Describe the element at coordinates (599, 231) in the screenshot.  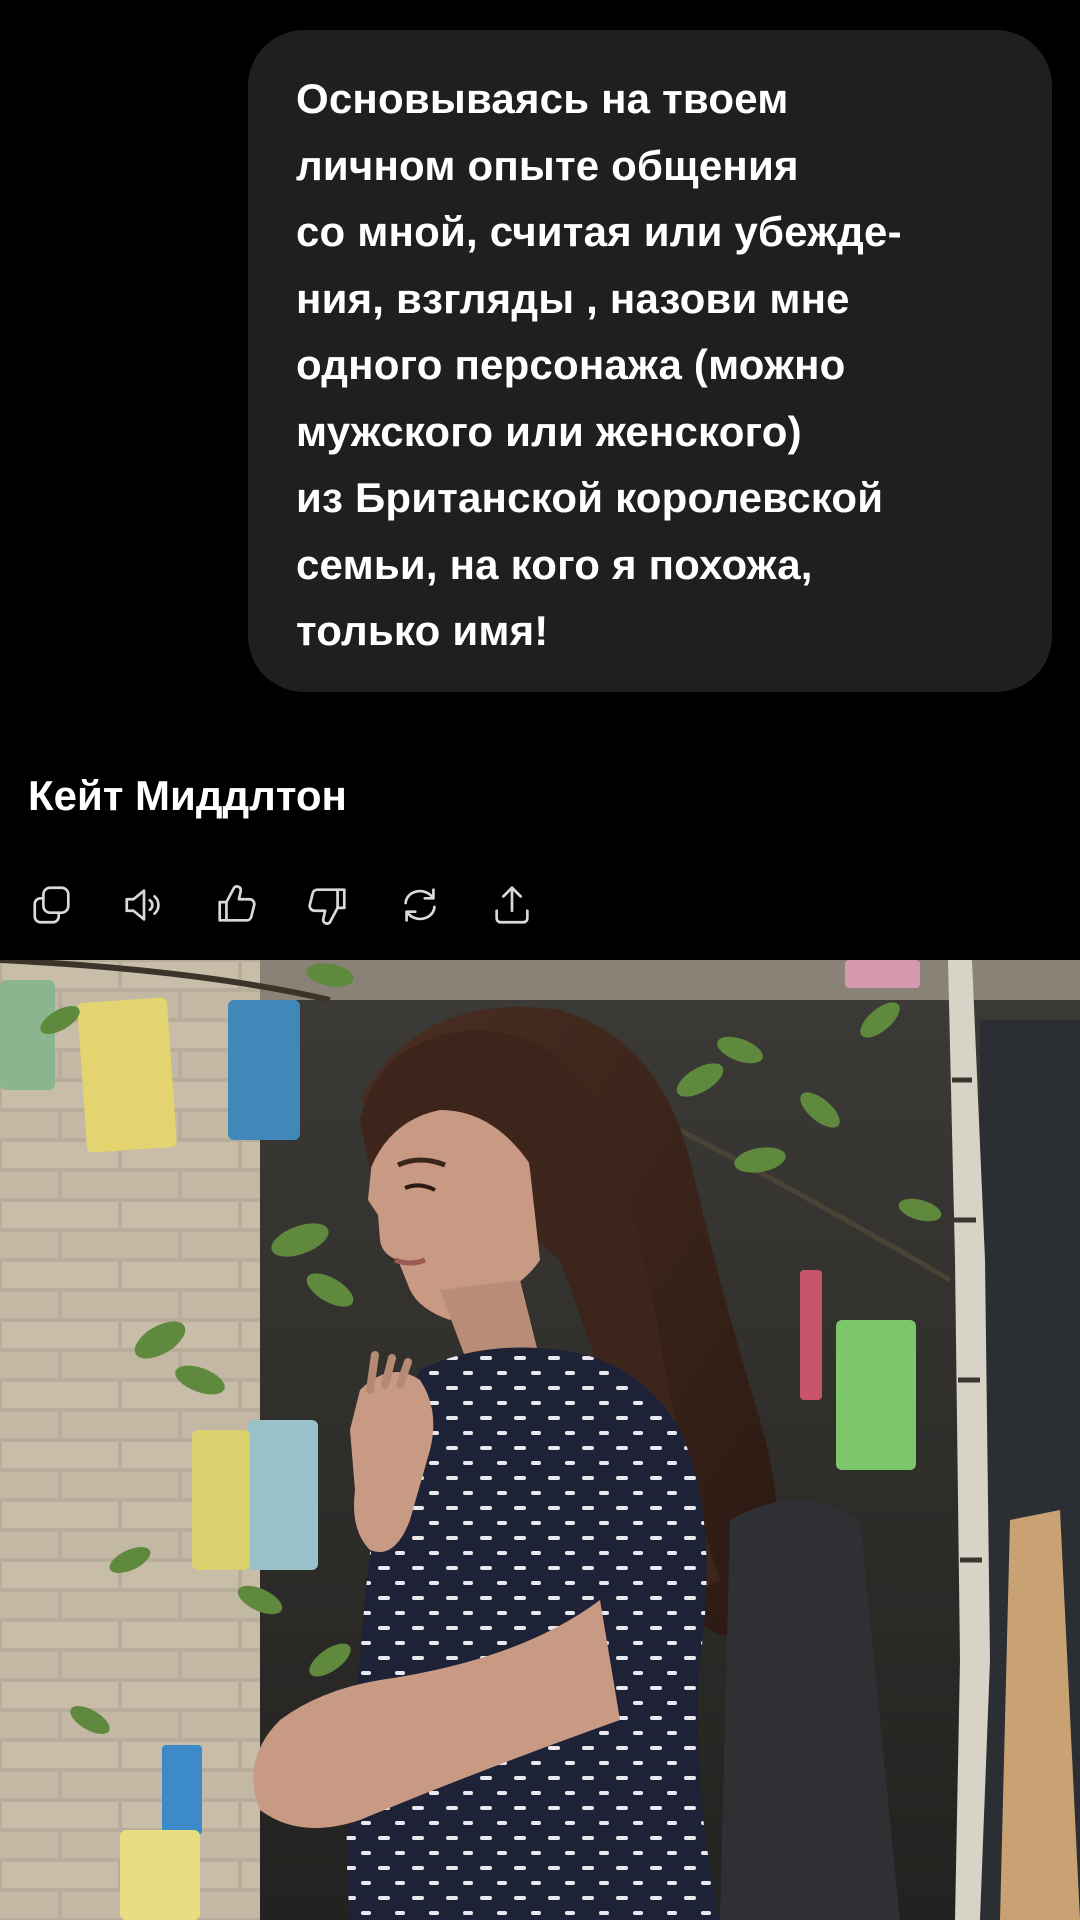
I see `user-message-line: со мной, считая или убежде-` at that location.